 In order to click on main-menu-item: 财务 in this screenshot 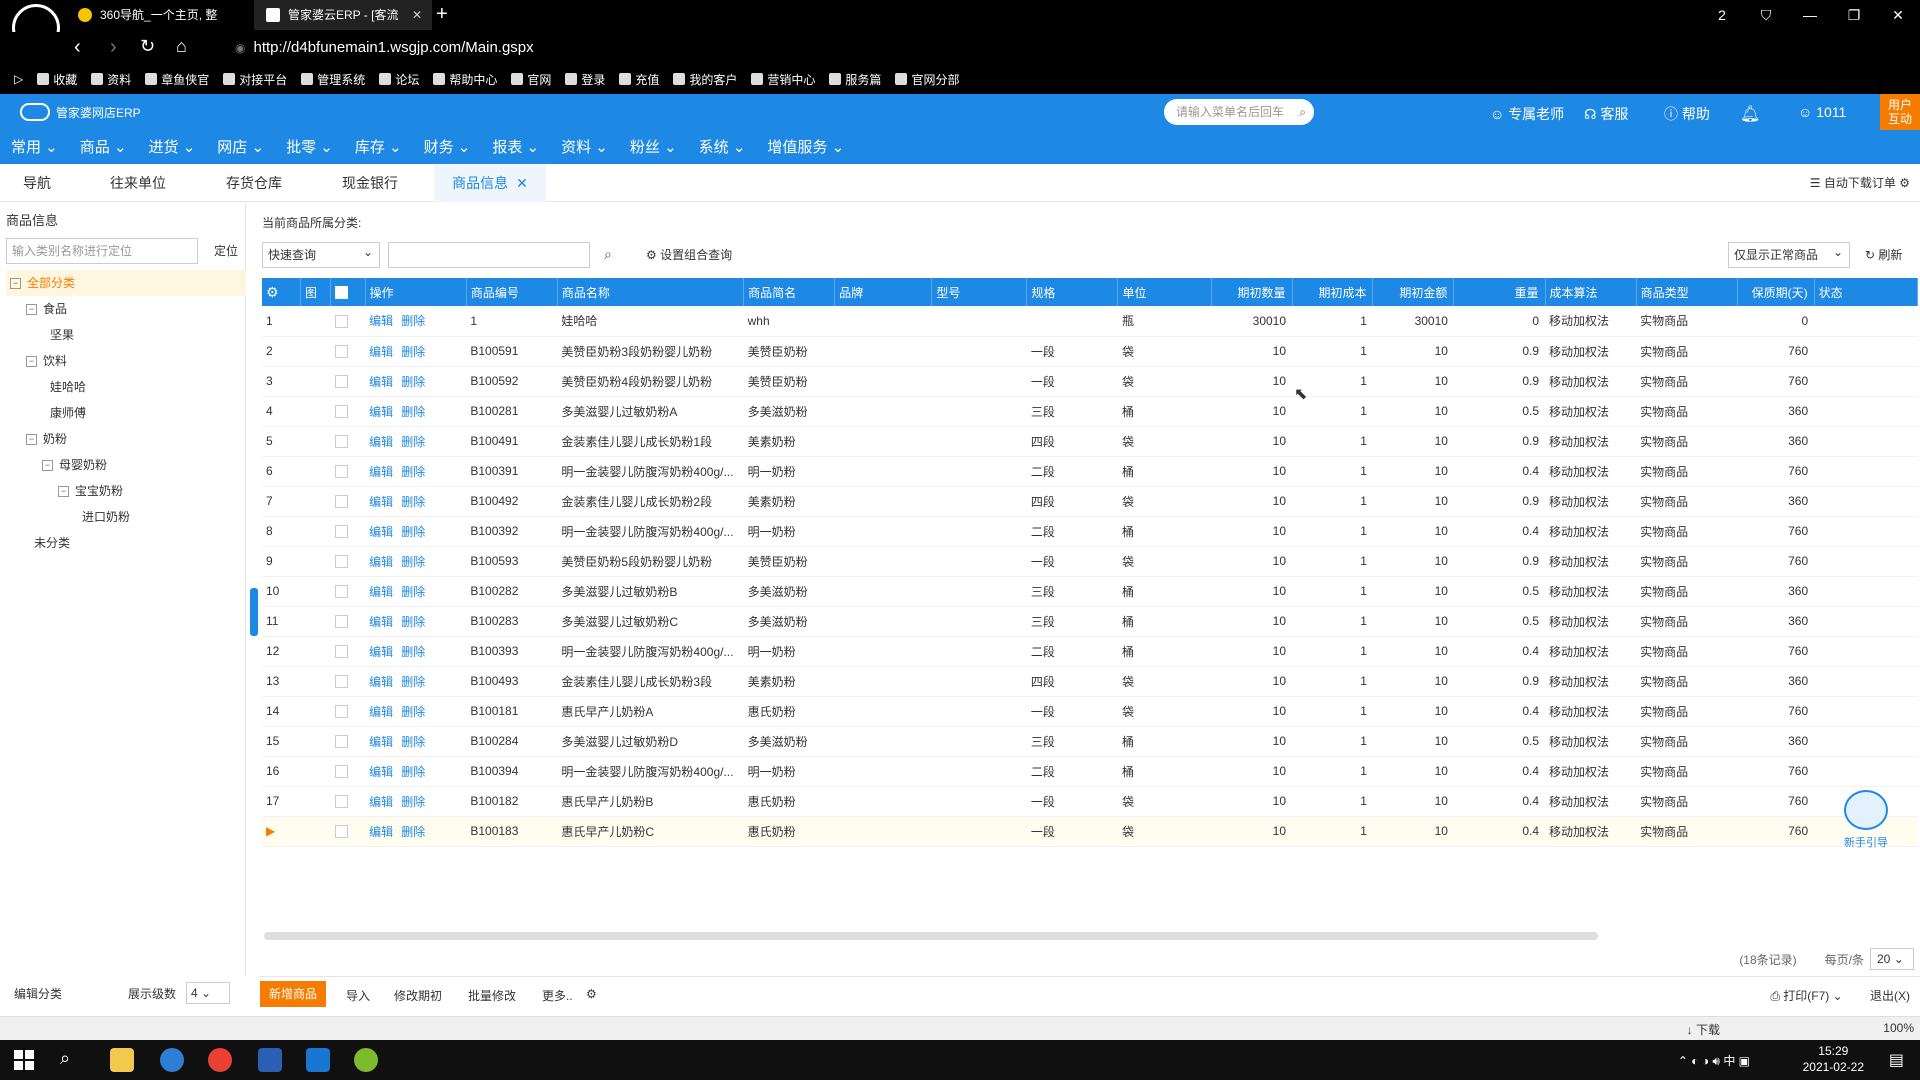, I will do `click(447, 148)`.